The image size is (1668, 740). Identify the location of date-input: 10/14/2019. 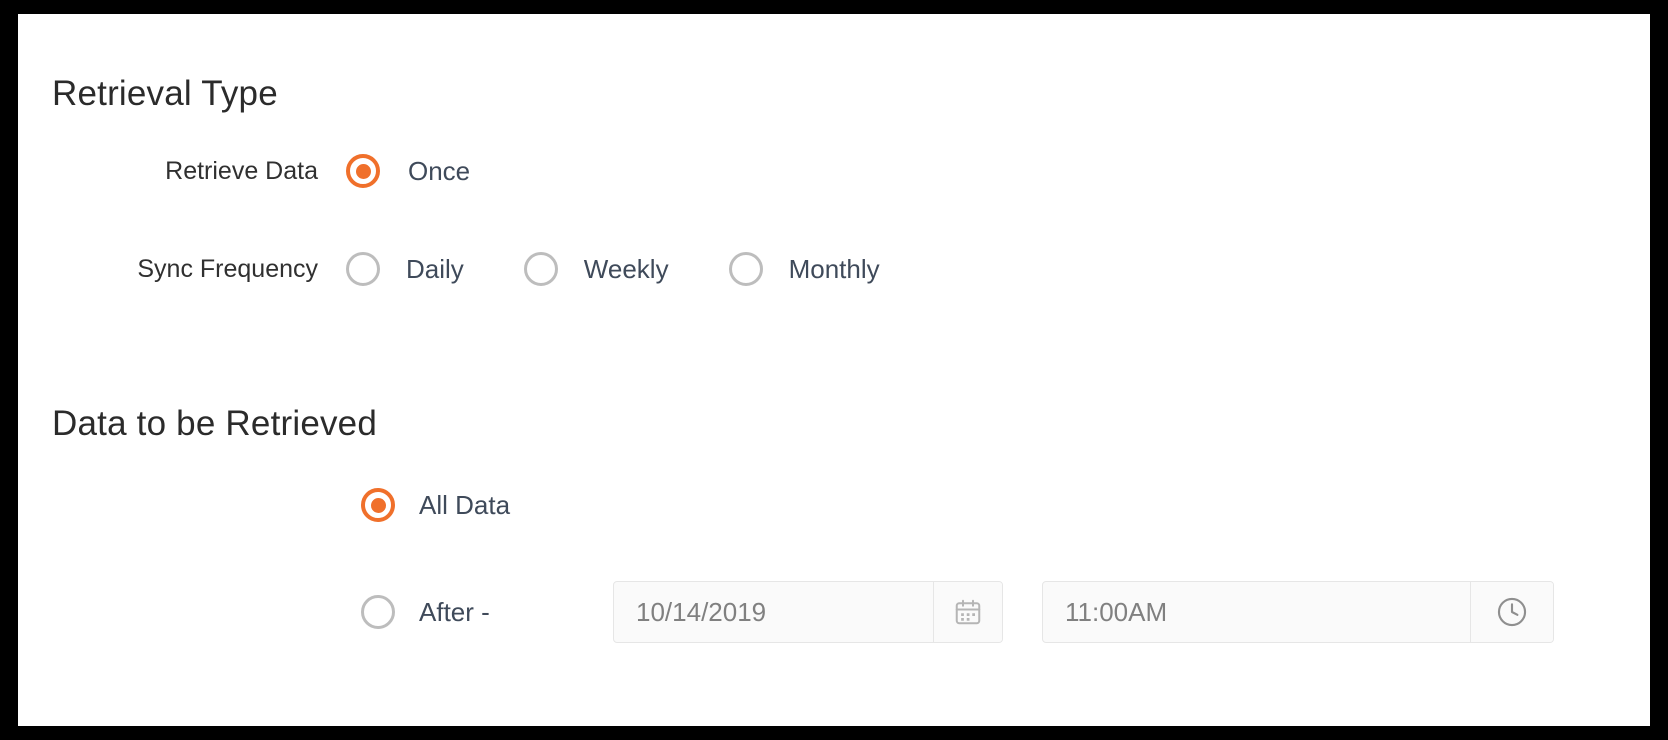
(808, 612).